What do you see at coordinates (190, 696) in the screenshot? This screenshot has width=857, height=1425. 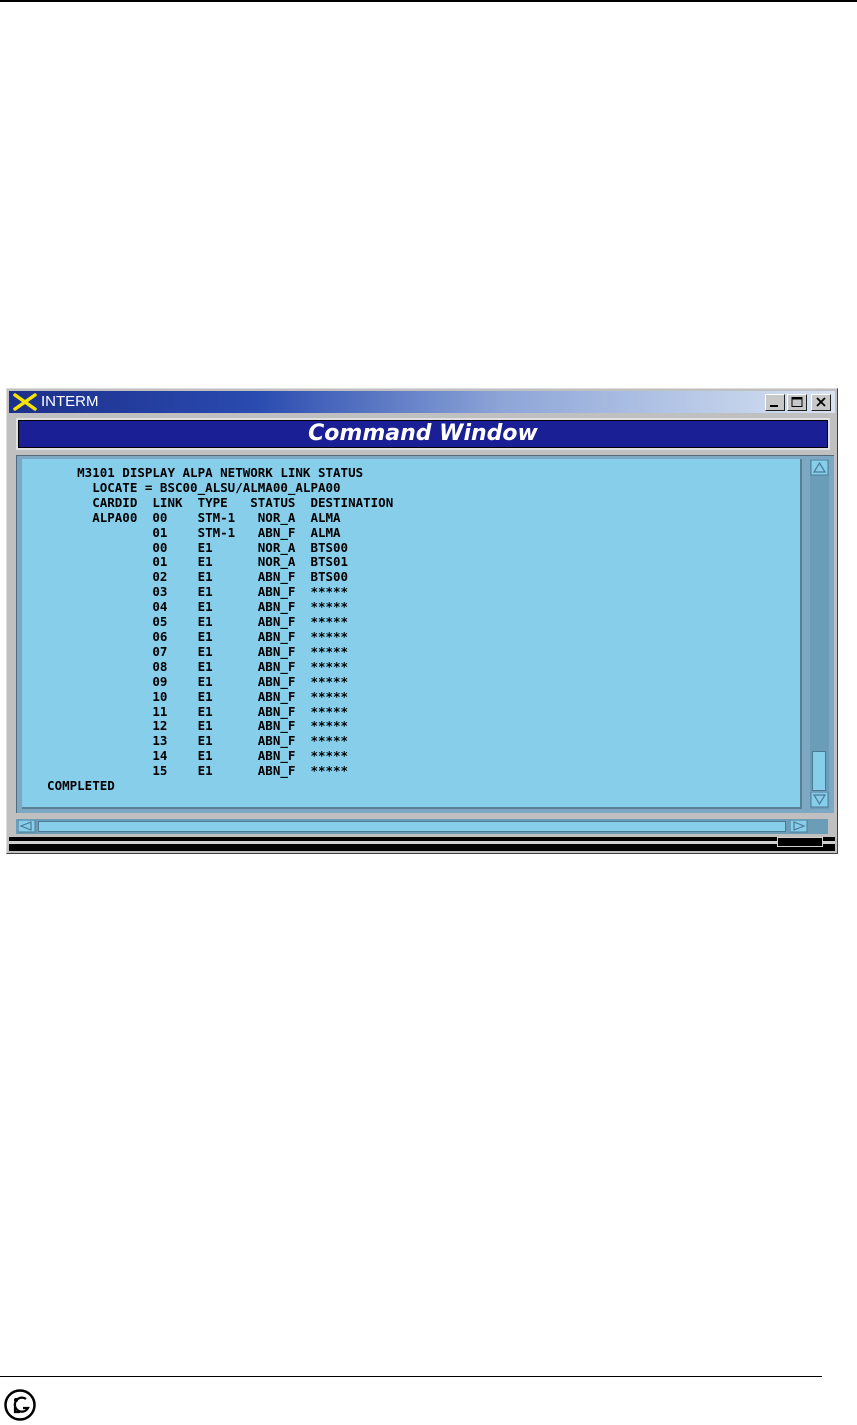 I see `terminal-line: 10 E1 ABN_F *****` at bounding box center [190, 696].